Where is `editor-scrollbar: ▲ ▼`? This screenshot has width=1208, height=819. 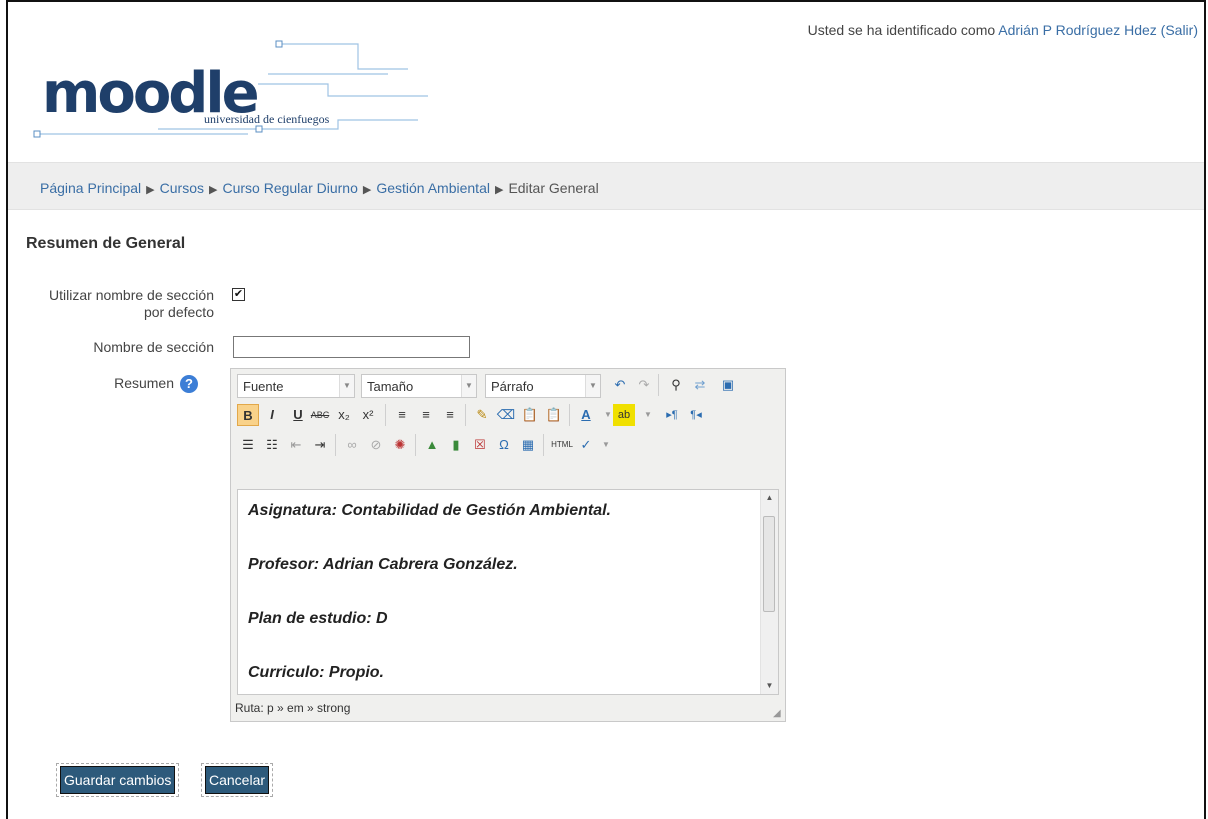 editor-scrollbar: ▲ ▼ is located at coordinates (769, 592).